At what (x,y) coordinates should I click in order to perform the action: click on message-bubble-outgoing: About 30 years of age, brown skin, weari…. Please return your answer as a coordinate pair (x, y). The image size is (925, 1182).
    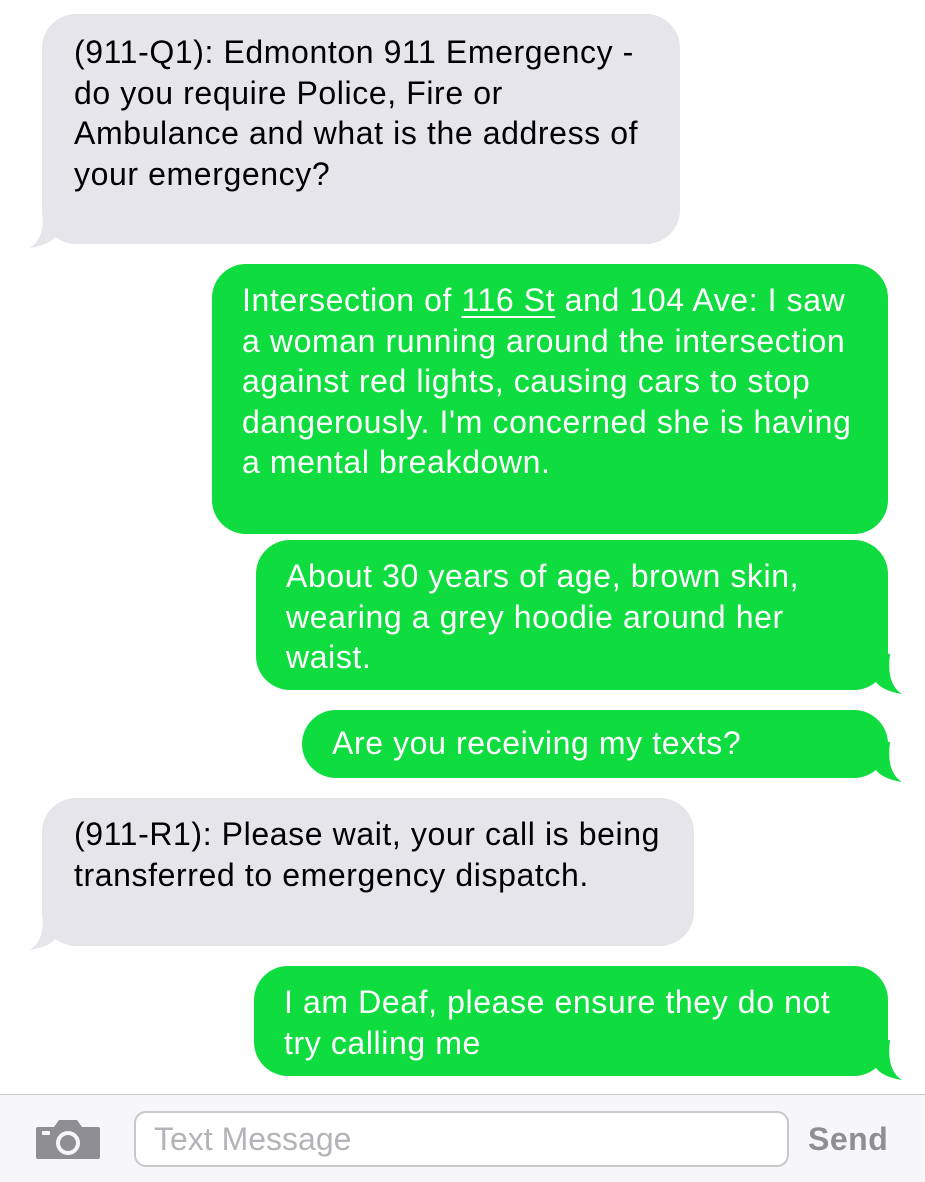
    Looking at the image, I should click on (579, 617).